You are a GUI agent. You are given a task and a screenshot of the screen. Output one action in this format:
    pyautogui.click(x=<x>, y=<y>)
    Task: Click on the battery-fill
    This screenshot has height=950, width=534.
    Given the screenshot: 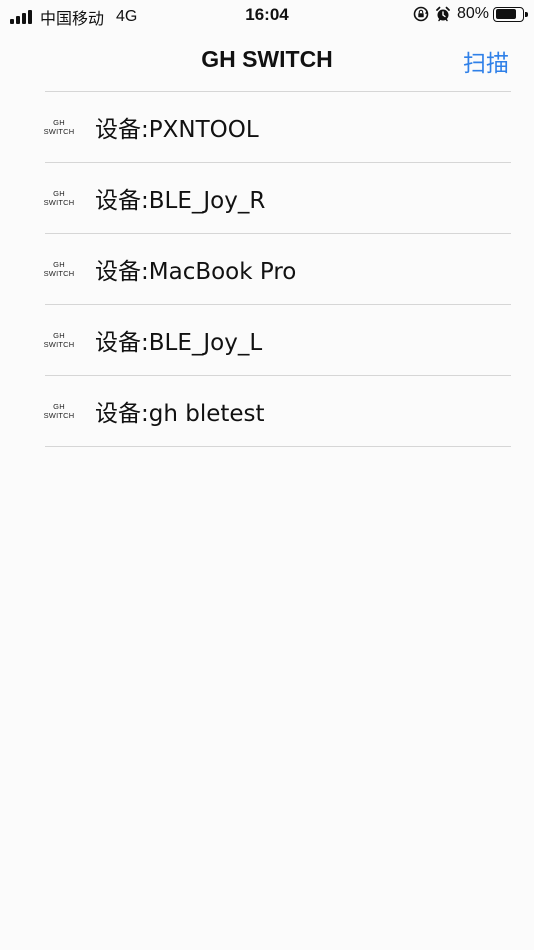 What is the action you would take?
    pyautogui.click(x=506, y=14)
    